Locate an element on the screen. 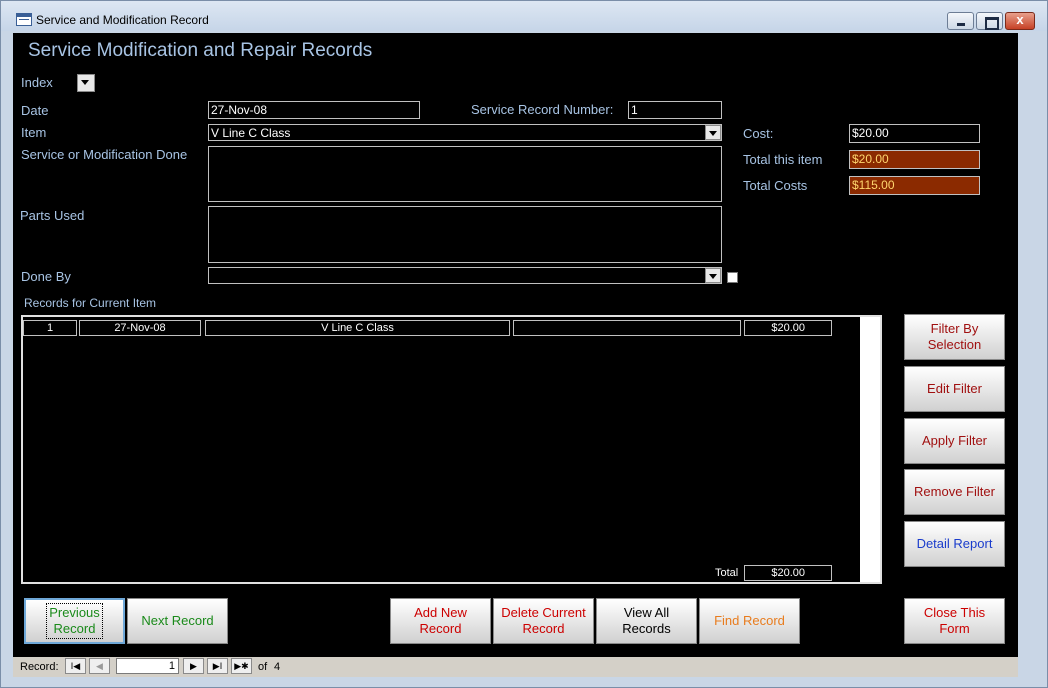 Image resolution: width=1048 pixels, height=688 pixels. total-item-field: $20.00 is located at coordinates (914, 159).